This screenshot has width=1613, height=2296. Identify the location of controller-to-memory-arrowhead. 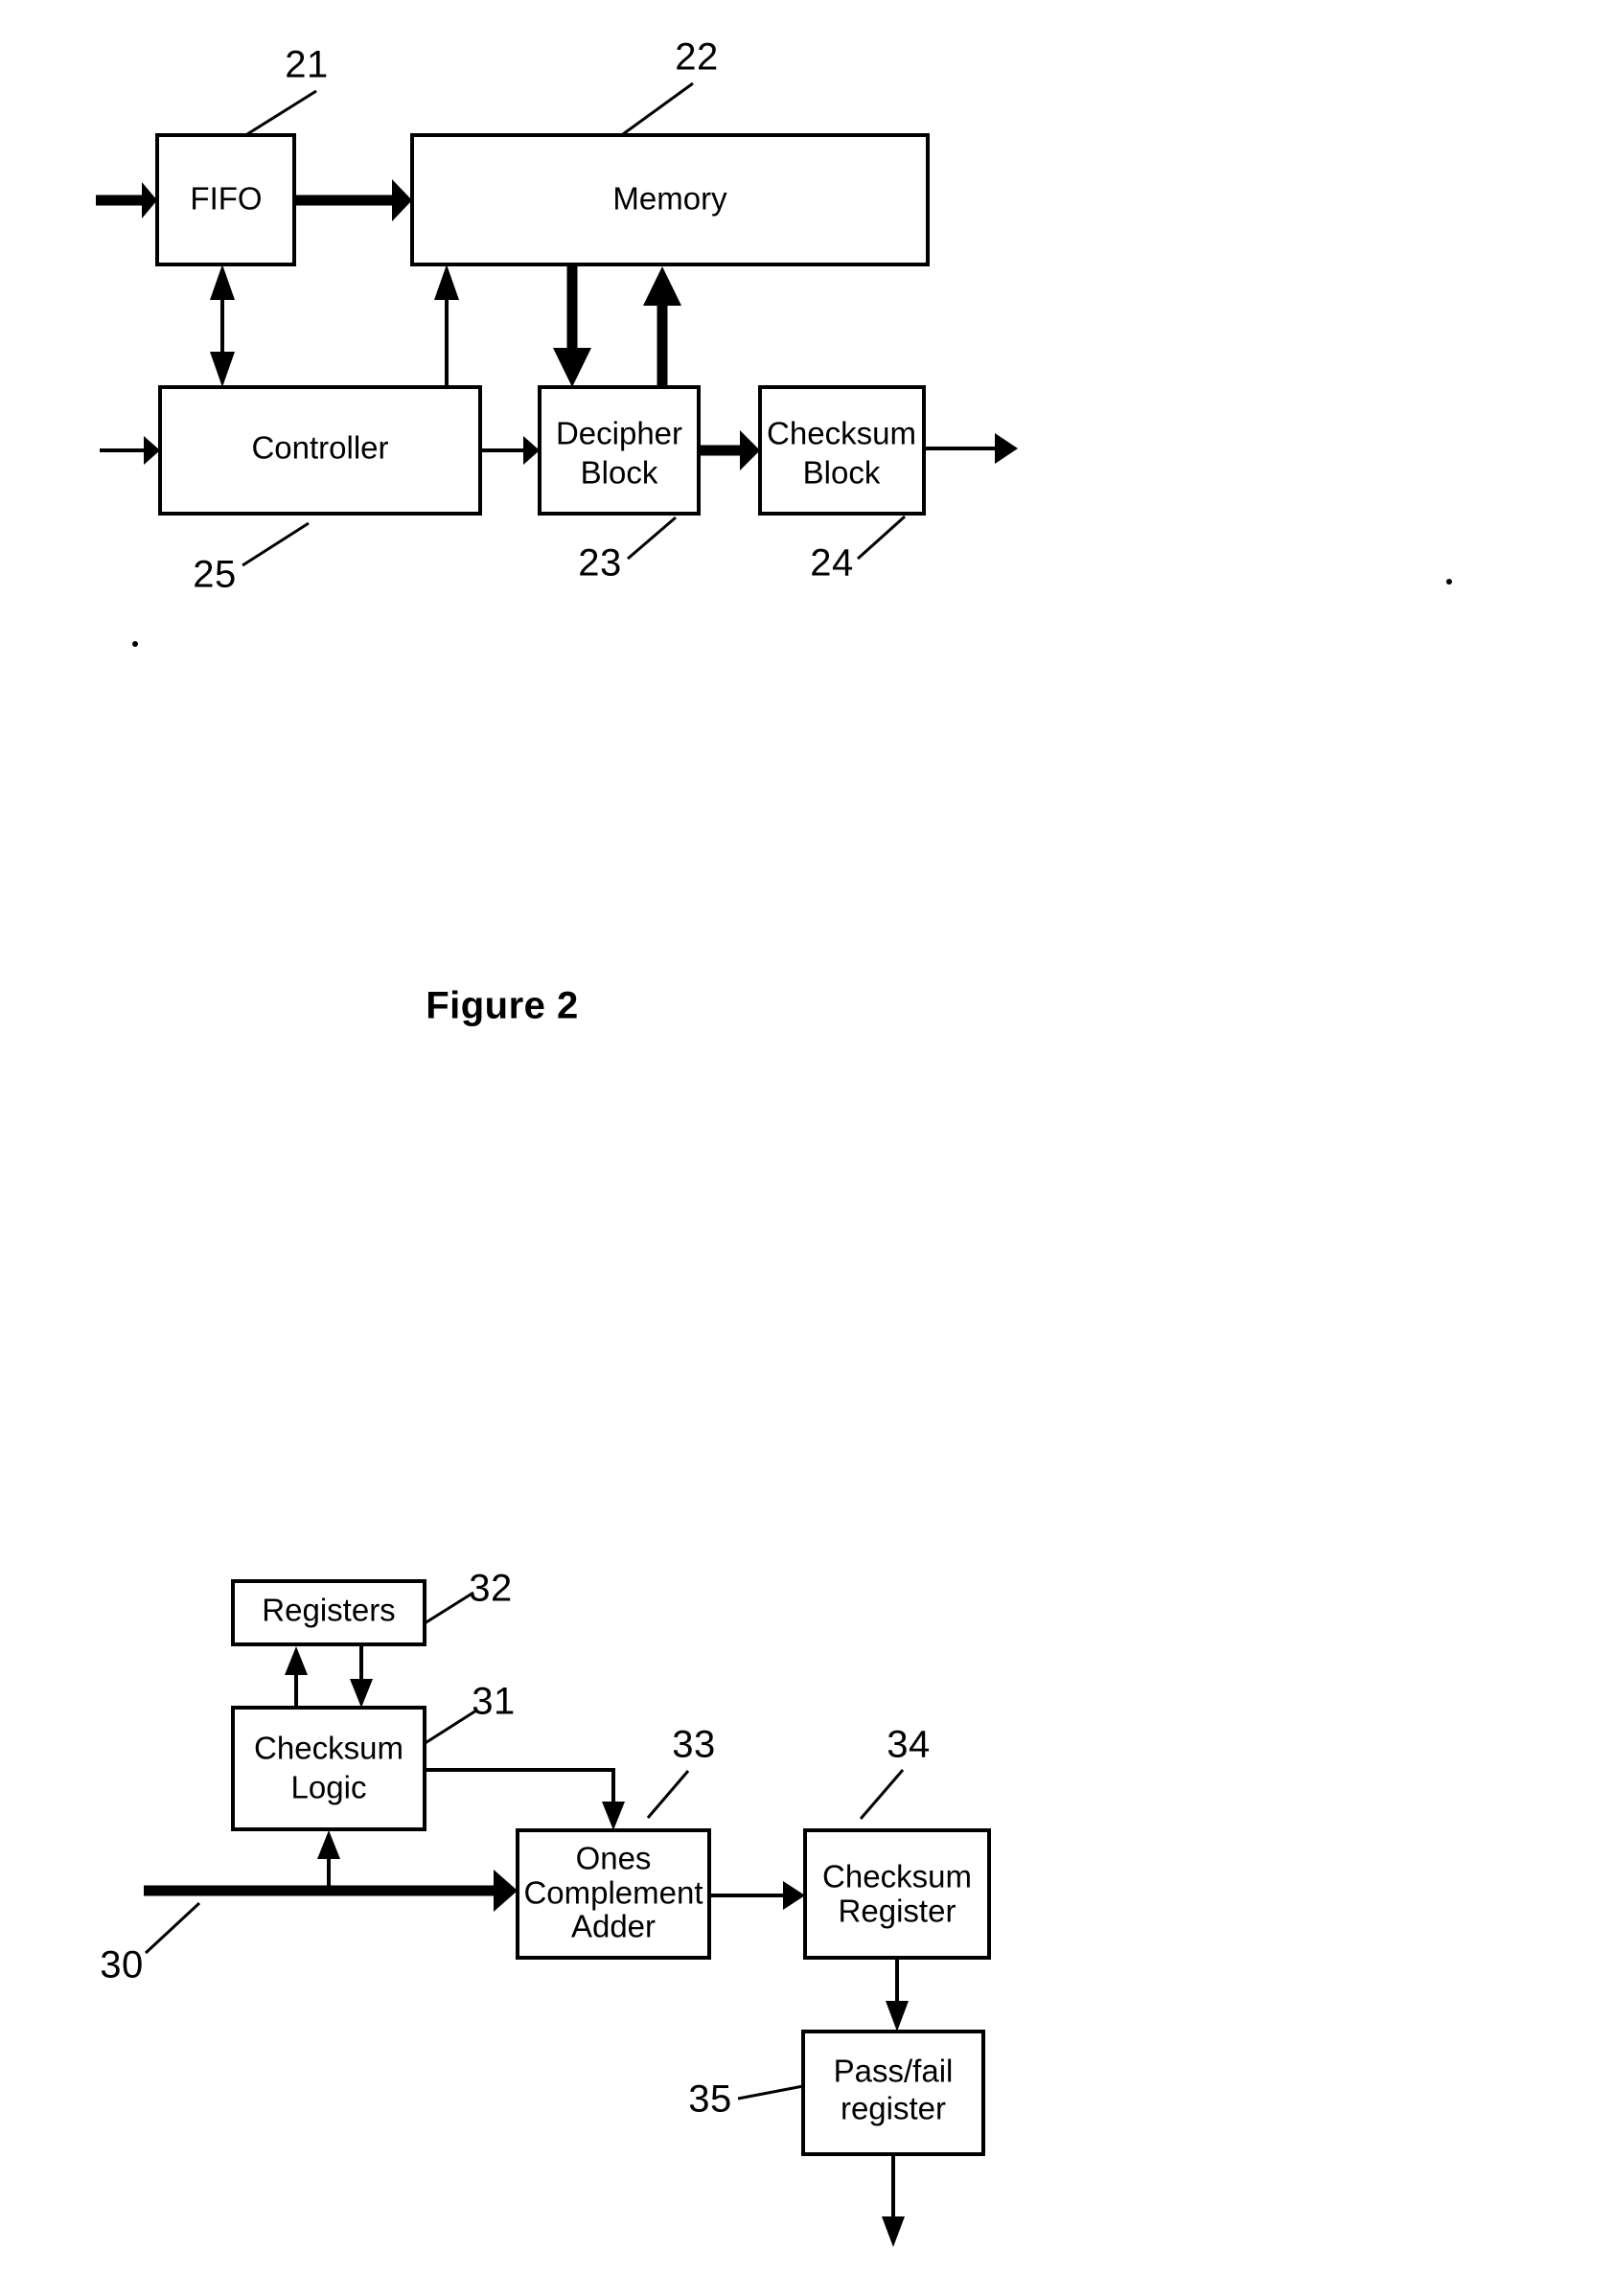
(446, 282).